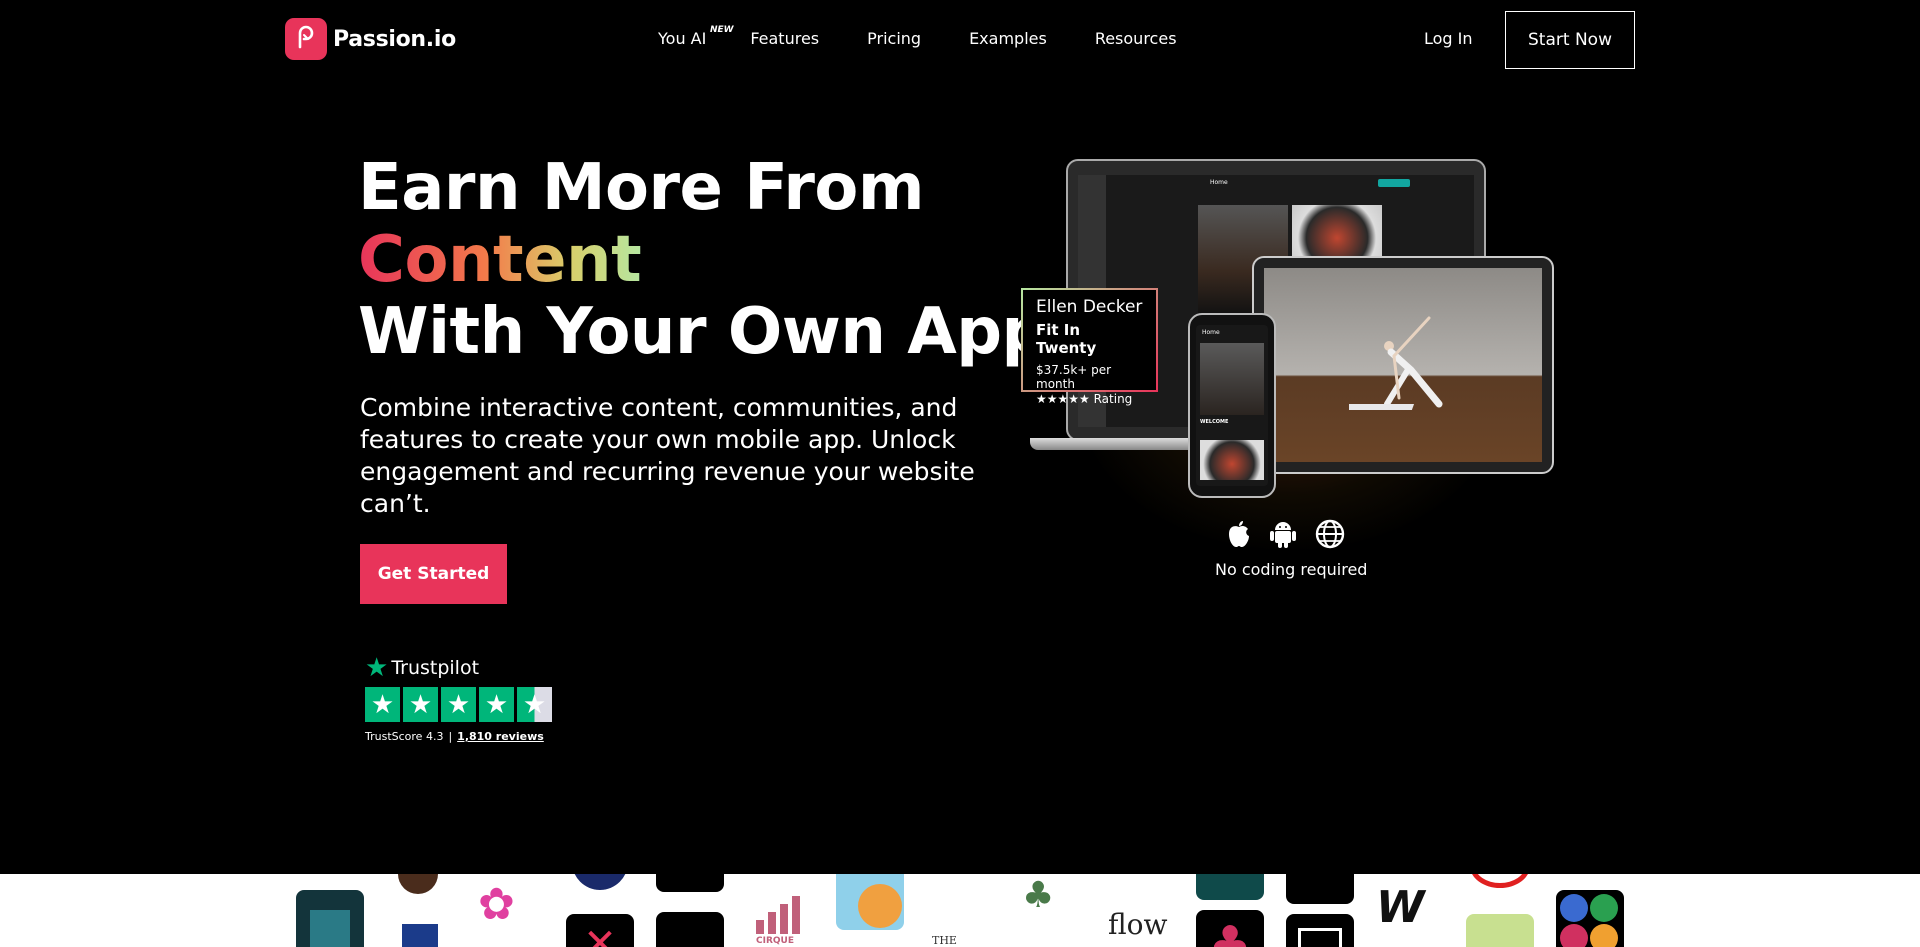 The image size is (1920, 947). Describe the element at coordinates (534, 704) in the screenshot. I see `half-star-icon: ★` at that location.